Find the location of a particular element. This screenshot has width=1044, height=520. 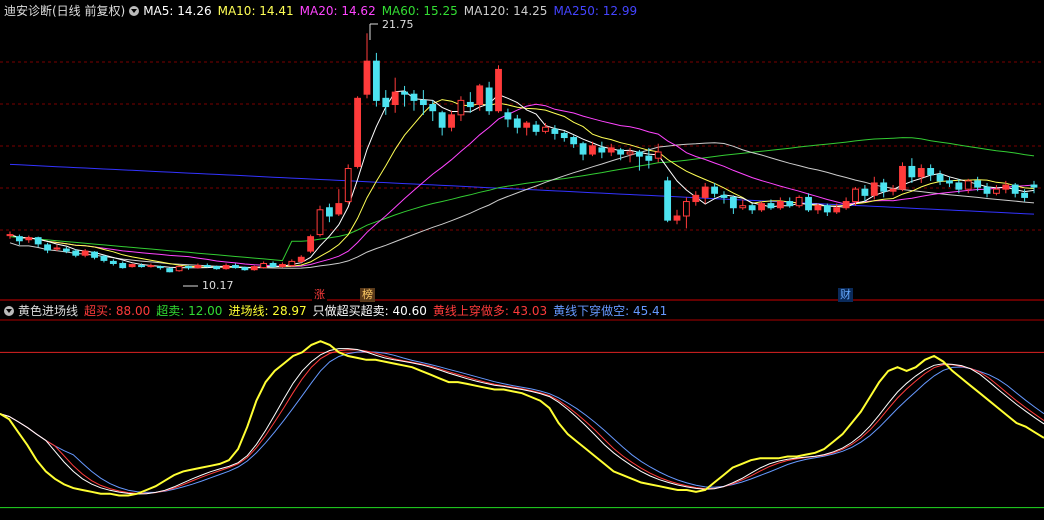

cross-up-legend: 黄线上穿做多: 43.03 is located at coordinates (490, 311).